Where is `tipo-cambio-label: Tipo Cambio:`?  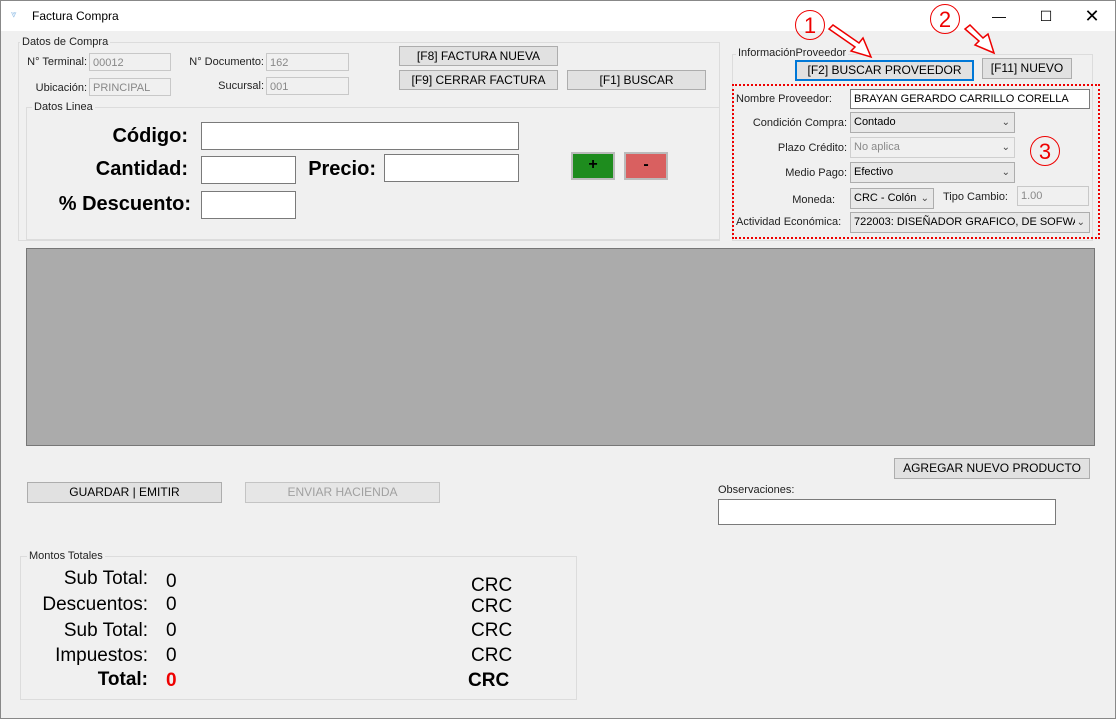
tipo-cambio-label: Tipo Cambio: is located at coordinates (975, 197).